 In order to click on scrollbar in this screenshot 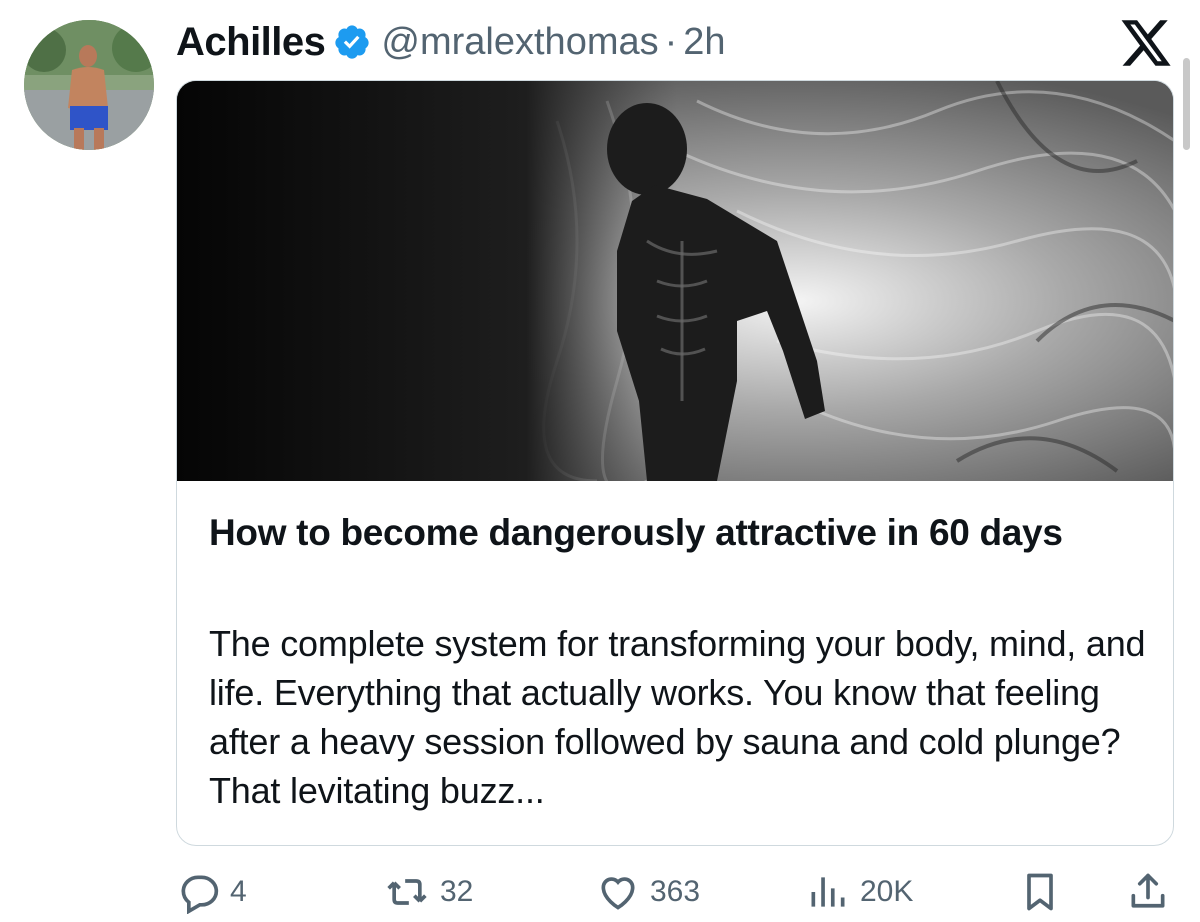, I will do `click(1186, 104)`.